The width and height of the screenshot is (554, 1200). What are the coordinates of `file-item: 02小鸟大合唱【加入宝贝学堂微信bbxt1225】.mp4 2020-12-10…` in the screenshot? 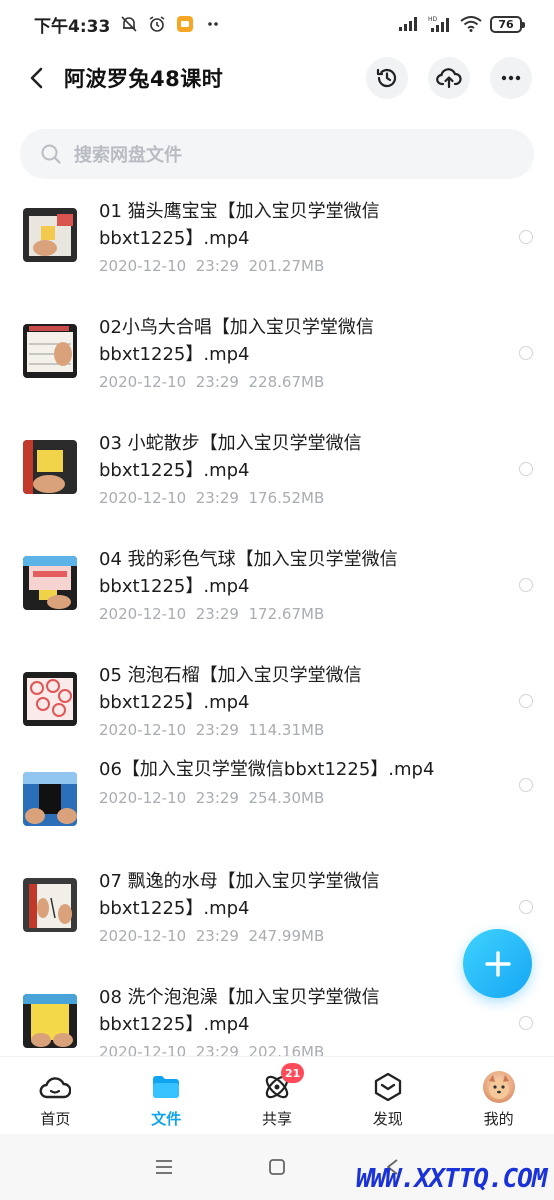 It's located at (277, 360).